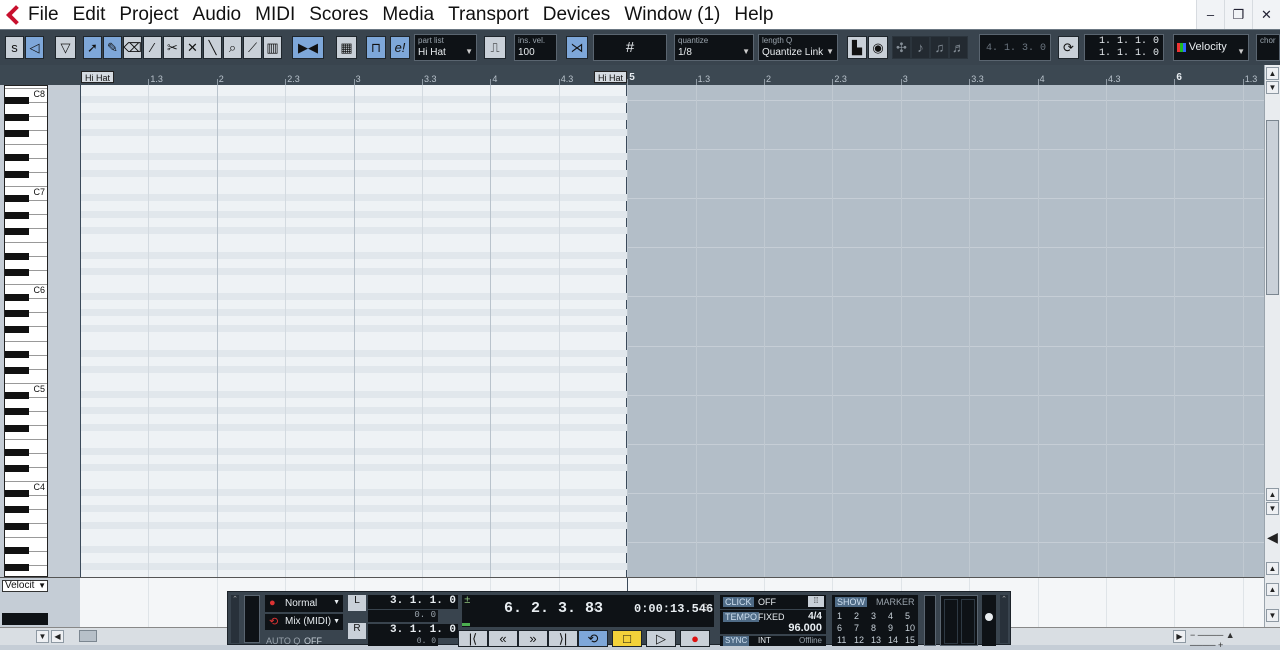  Describe the element at coordinates (958, 47) in the screenshot. I see `chord-input-icon: ♬` at that location.